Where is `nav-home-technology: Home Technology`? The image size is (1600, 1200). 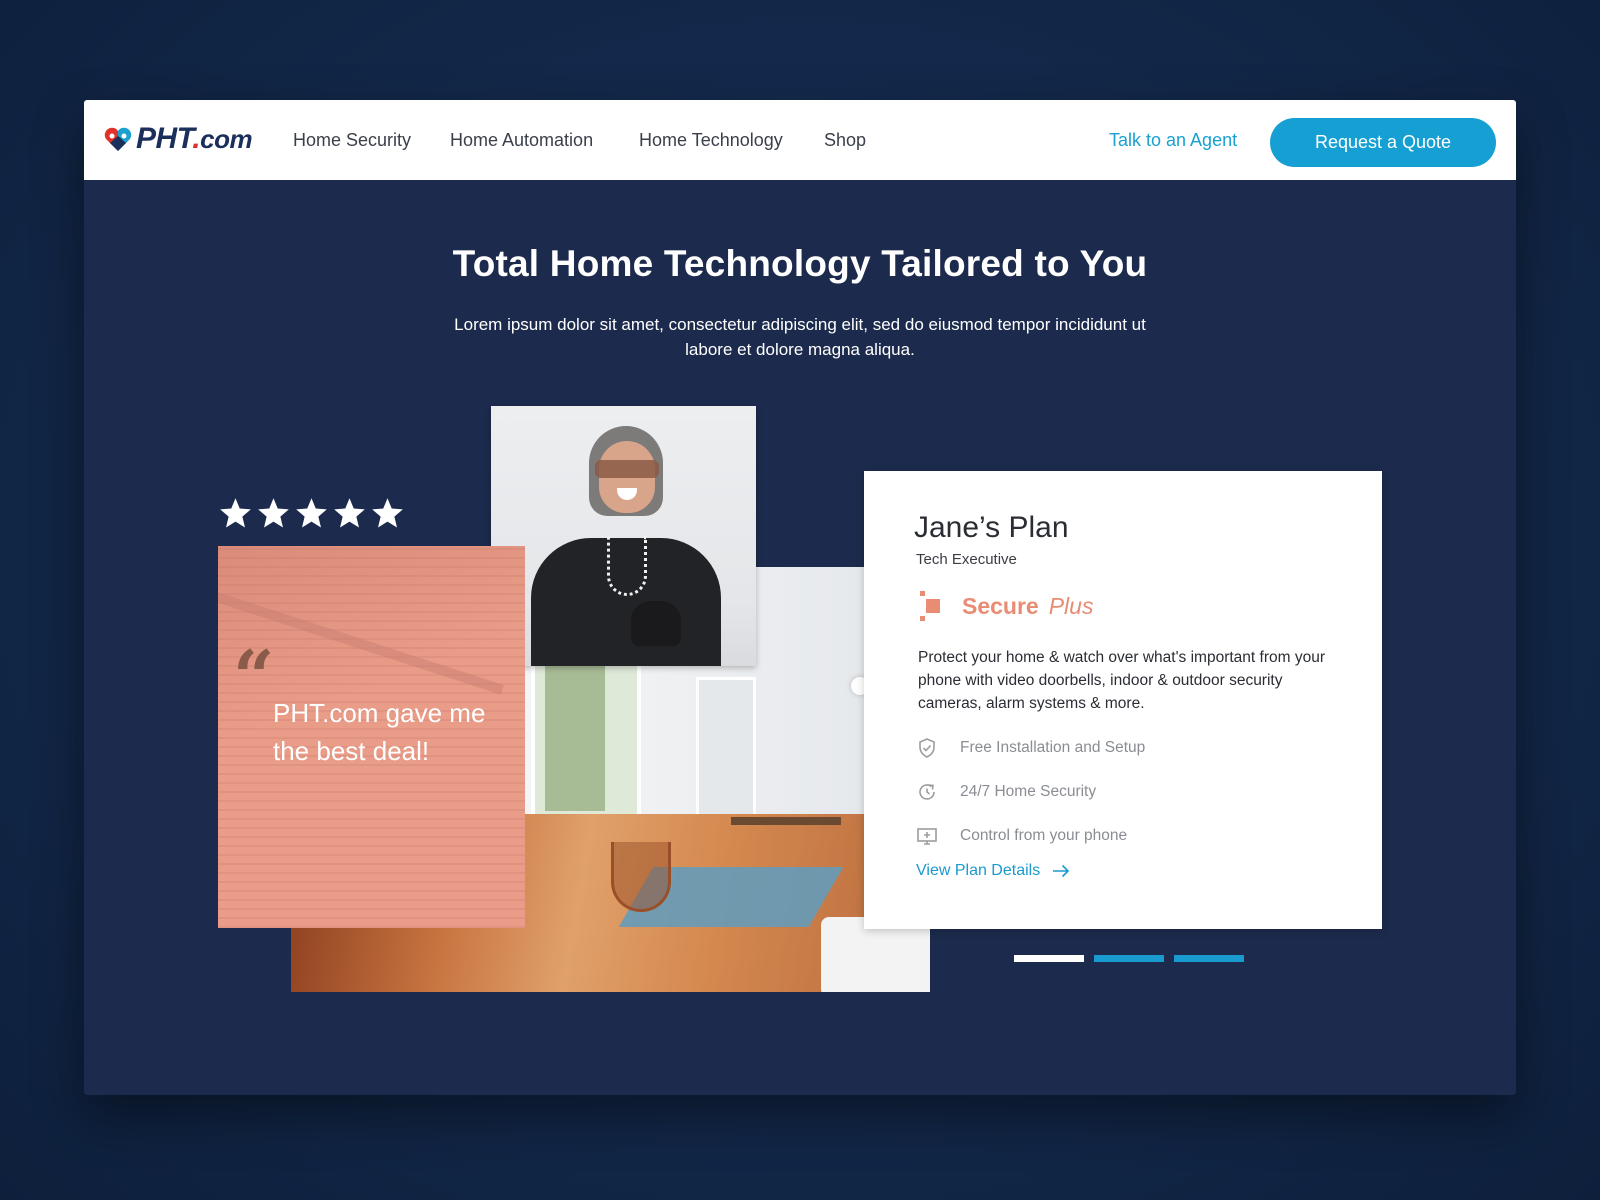 nav-home-technology: Home Technology is located at coordinates (711, 140).